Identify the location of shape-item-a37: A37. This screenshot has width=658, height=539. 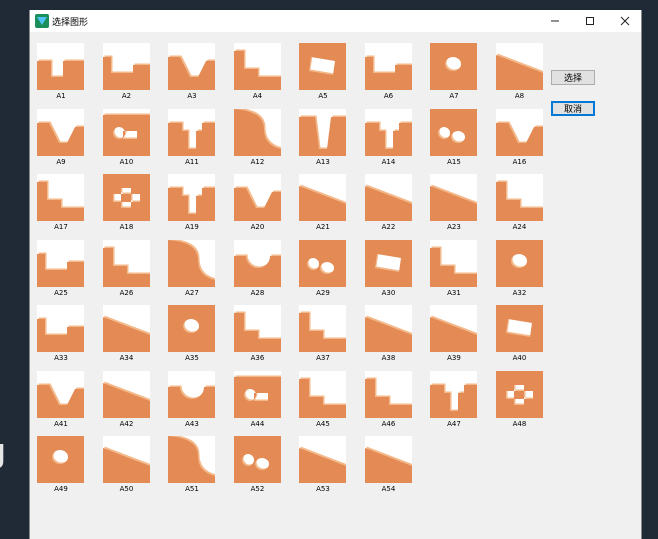
(323, 330).